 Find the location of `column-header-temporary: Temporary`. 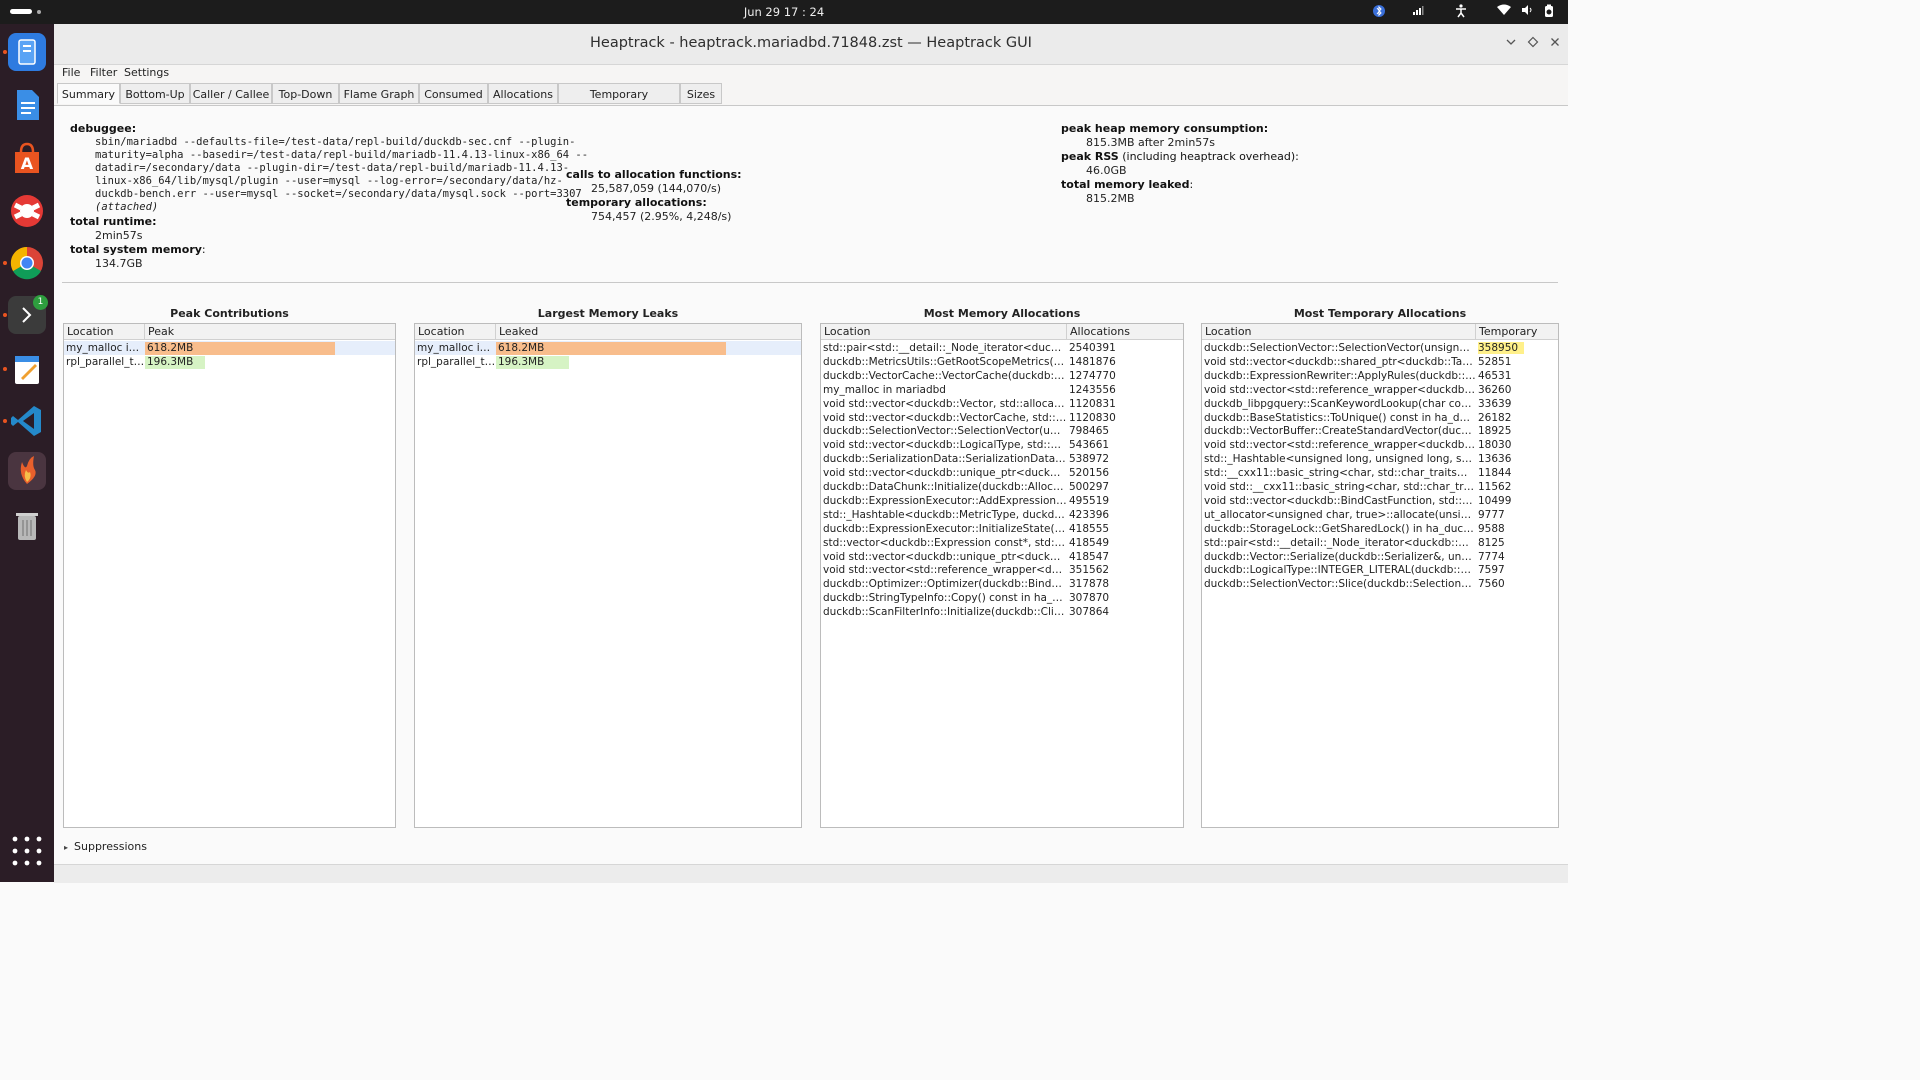

column-header-temporary: Temporary is located at coordinates (1517, 332).